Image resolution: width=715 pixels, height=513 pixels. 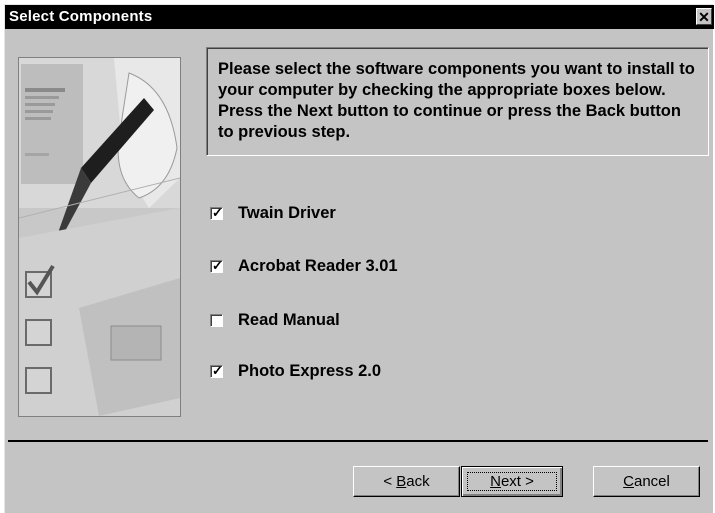 What do you see at coordinates (418, 481) in the screenshot?
I see `back-label-rest: ack` at bounding box center [418, 481].